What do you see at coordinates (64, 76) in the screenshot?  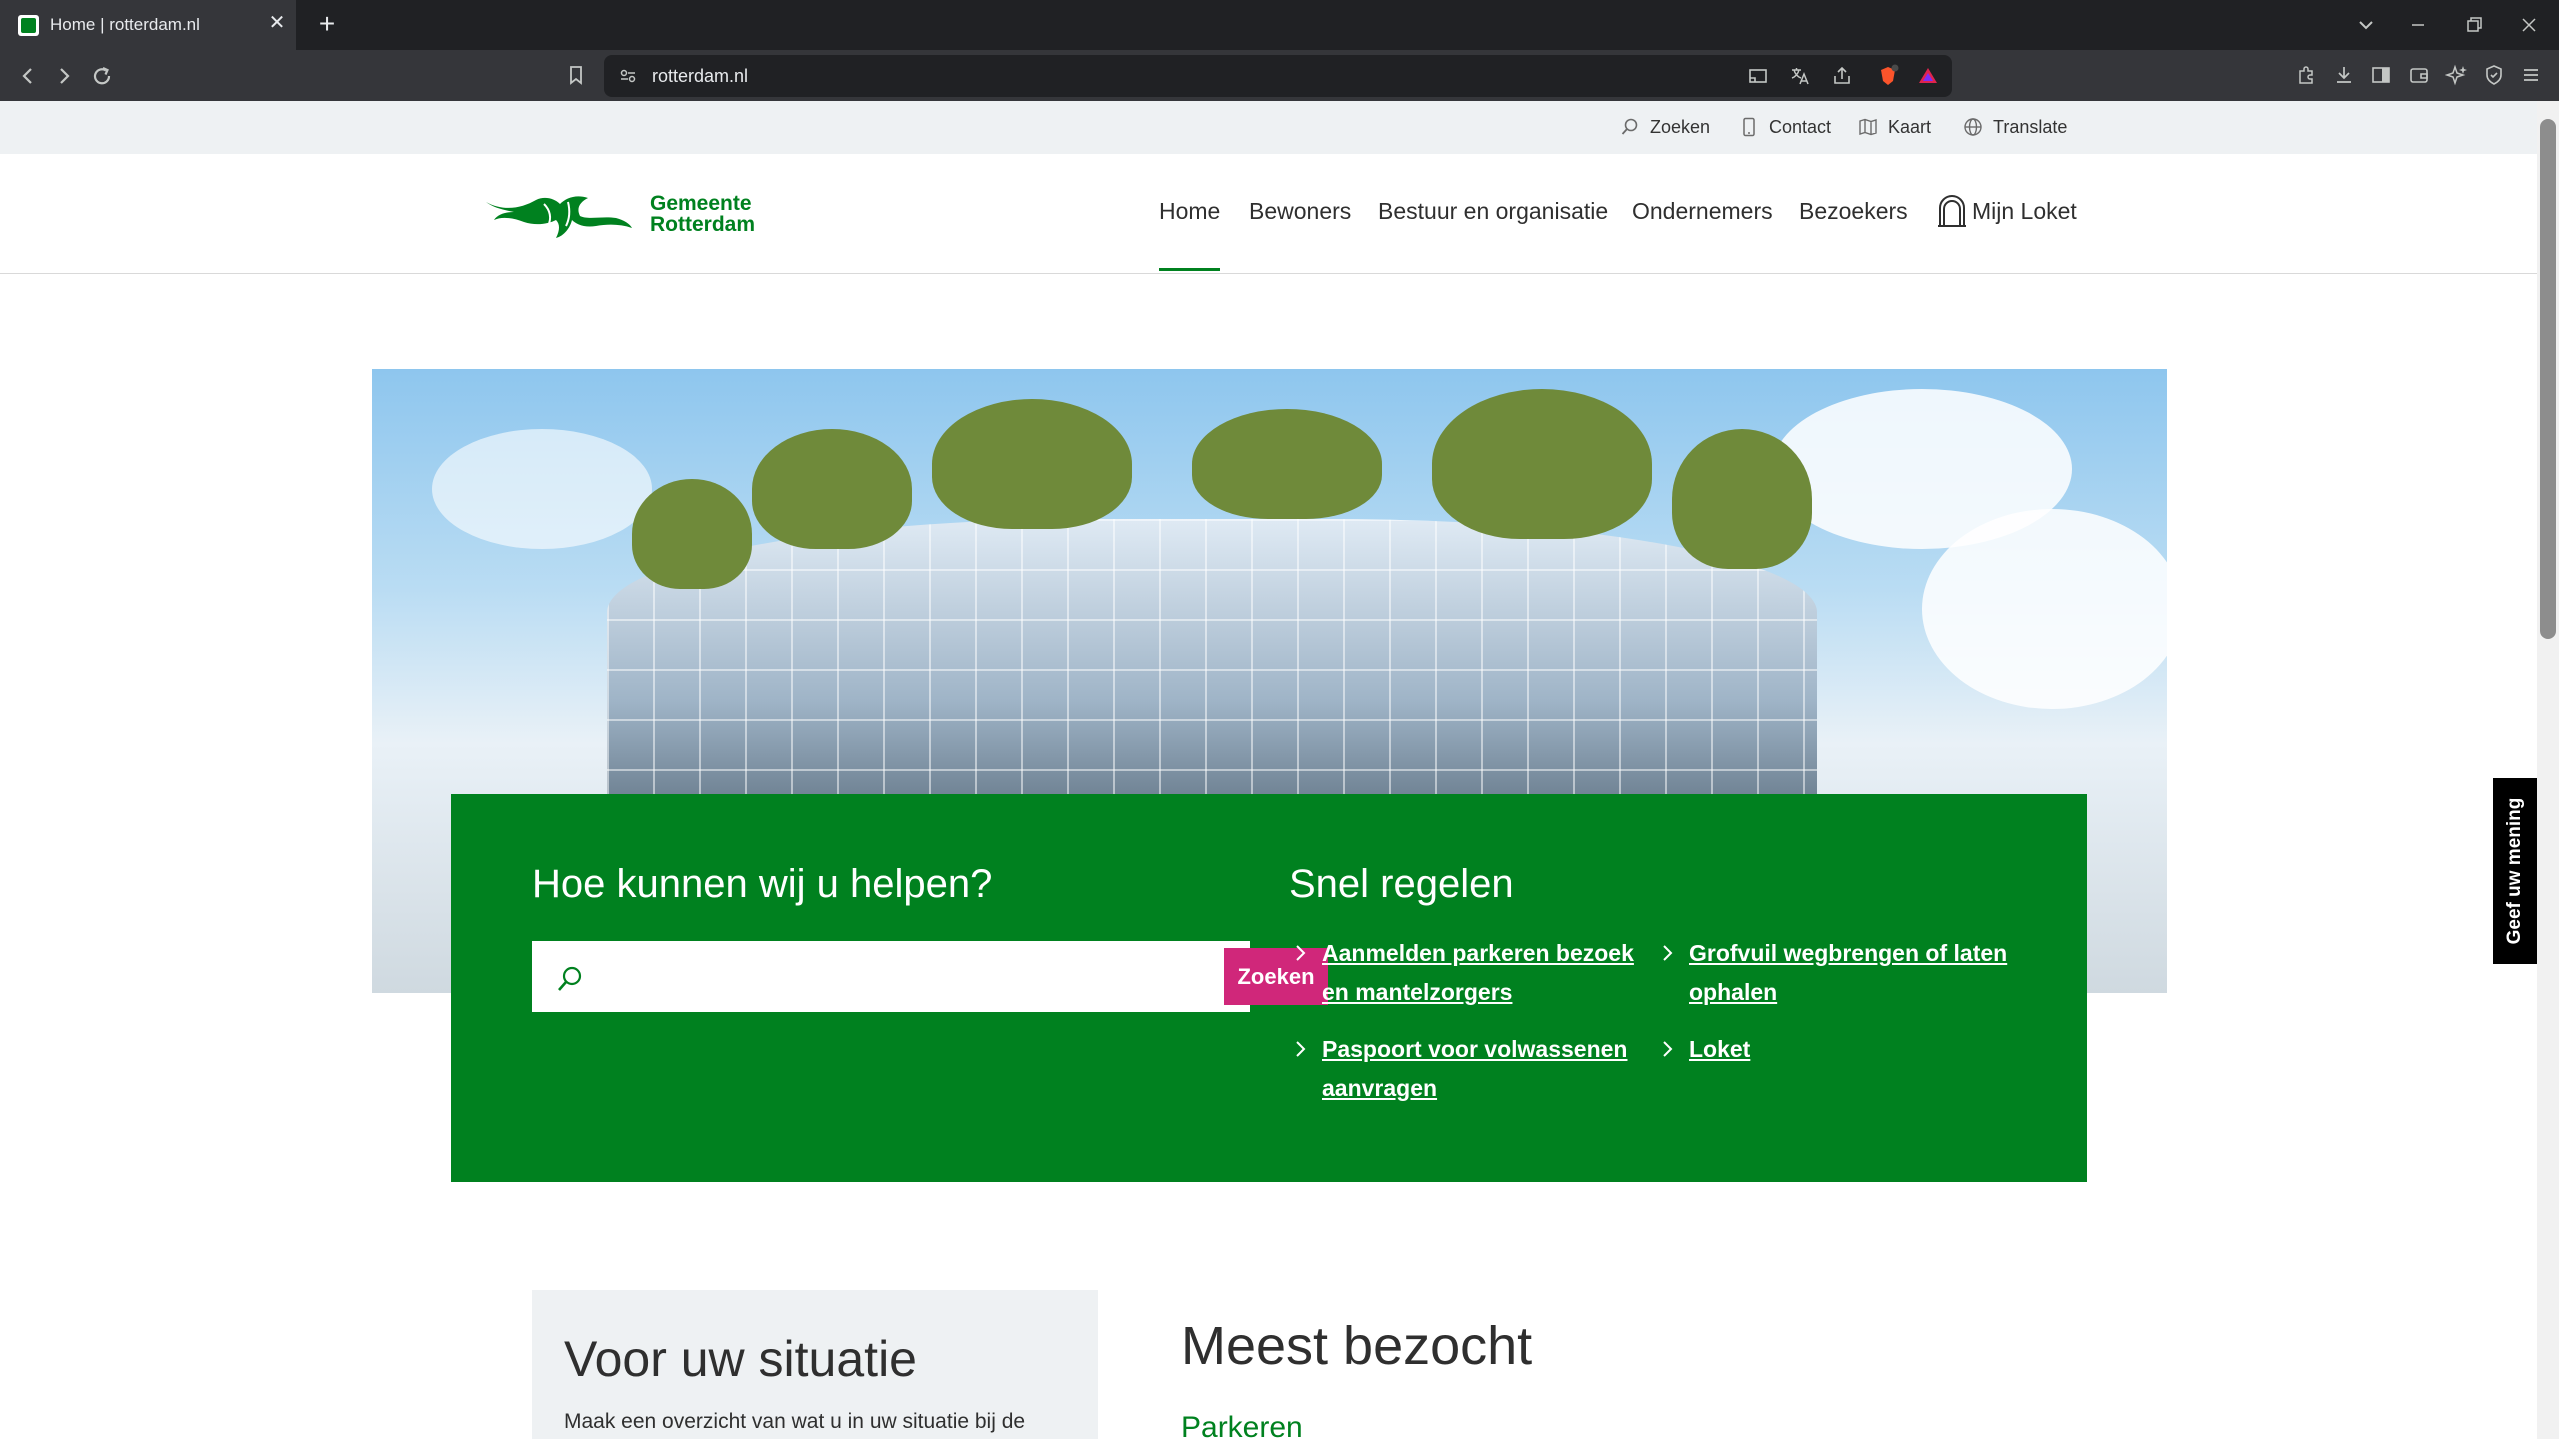 I see `forward-icon` at bounding box center [64, 76].